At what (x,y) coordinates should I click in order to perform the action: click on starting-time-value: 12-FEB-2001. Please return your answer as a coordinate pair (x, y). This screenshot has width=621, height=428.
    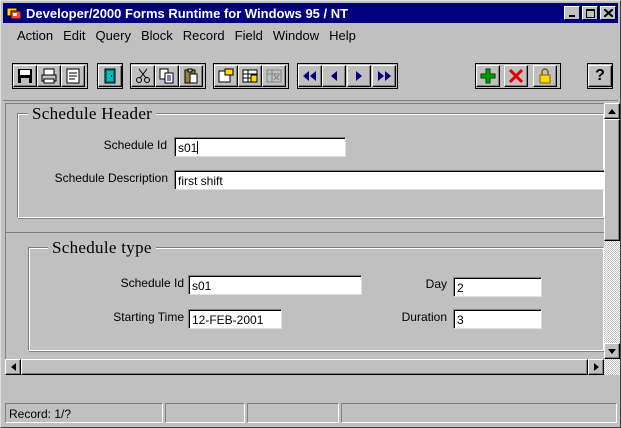
    Looking at the image, I should click on (228, 320).